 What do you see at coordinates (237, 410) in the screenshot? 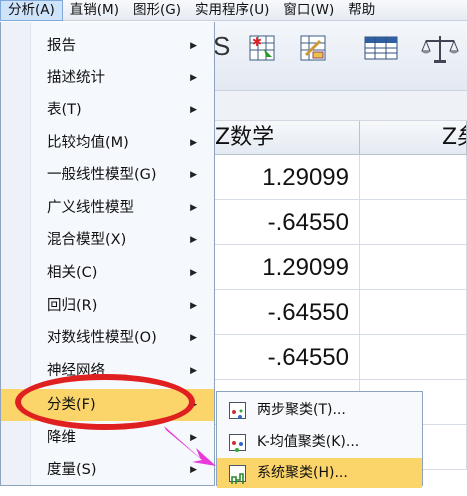
I see `twostep-cluster-icon` at bounding box center [237, 410].